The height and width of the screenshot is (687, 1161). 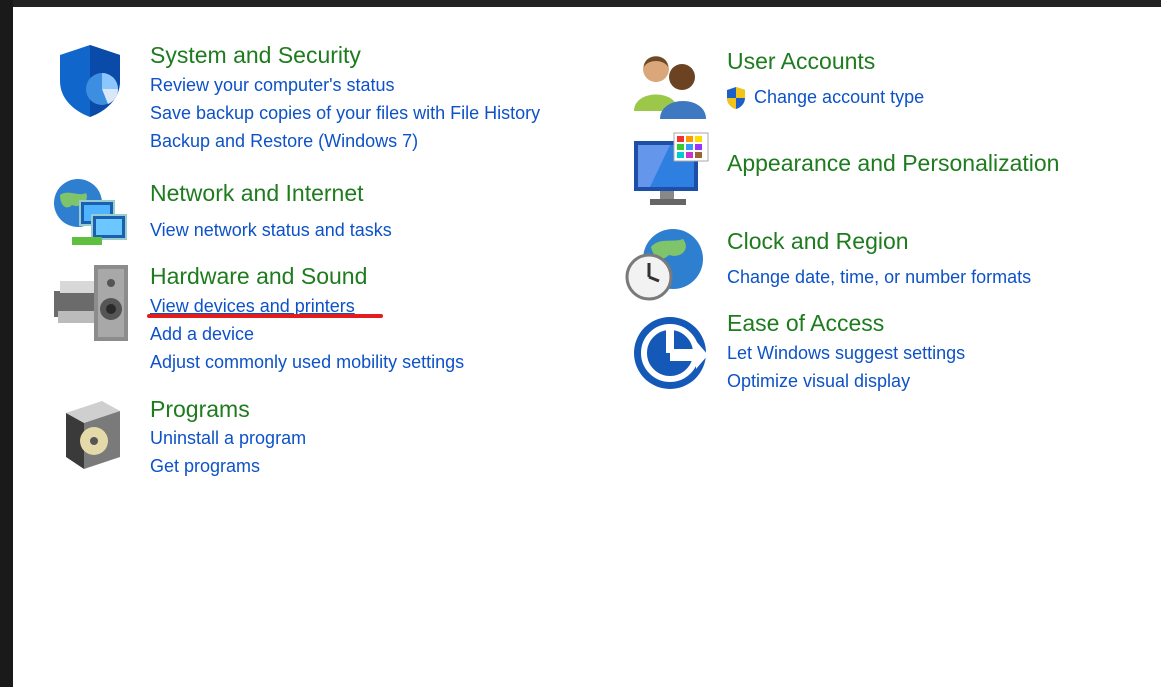 What do you see at coordinates (580, 3) in the screenshot?
I see `window-top-edge` at bounding box center [580, 3].